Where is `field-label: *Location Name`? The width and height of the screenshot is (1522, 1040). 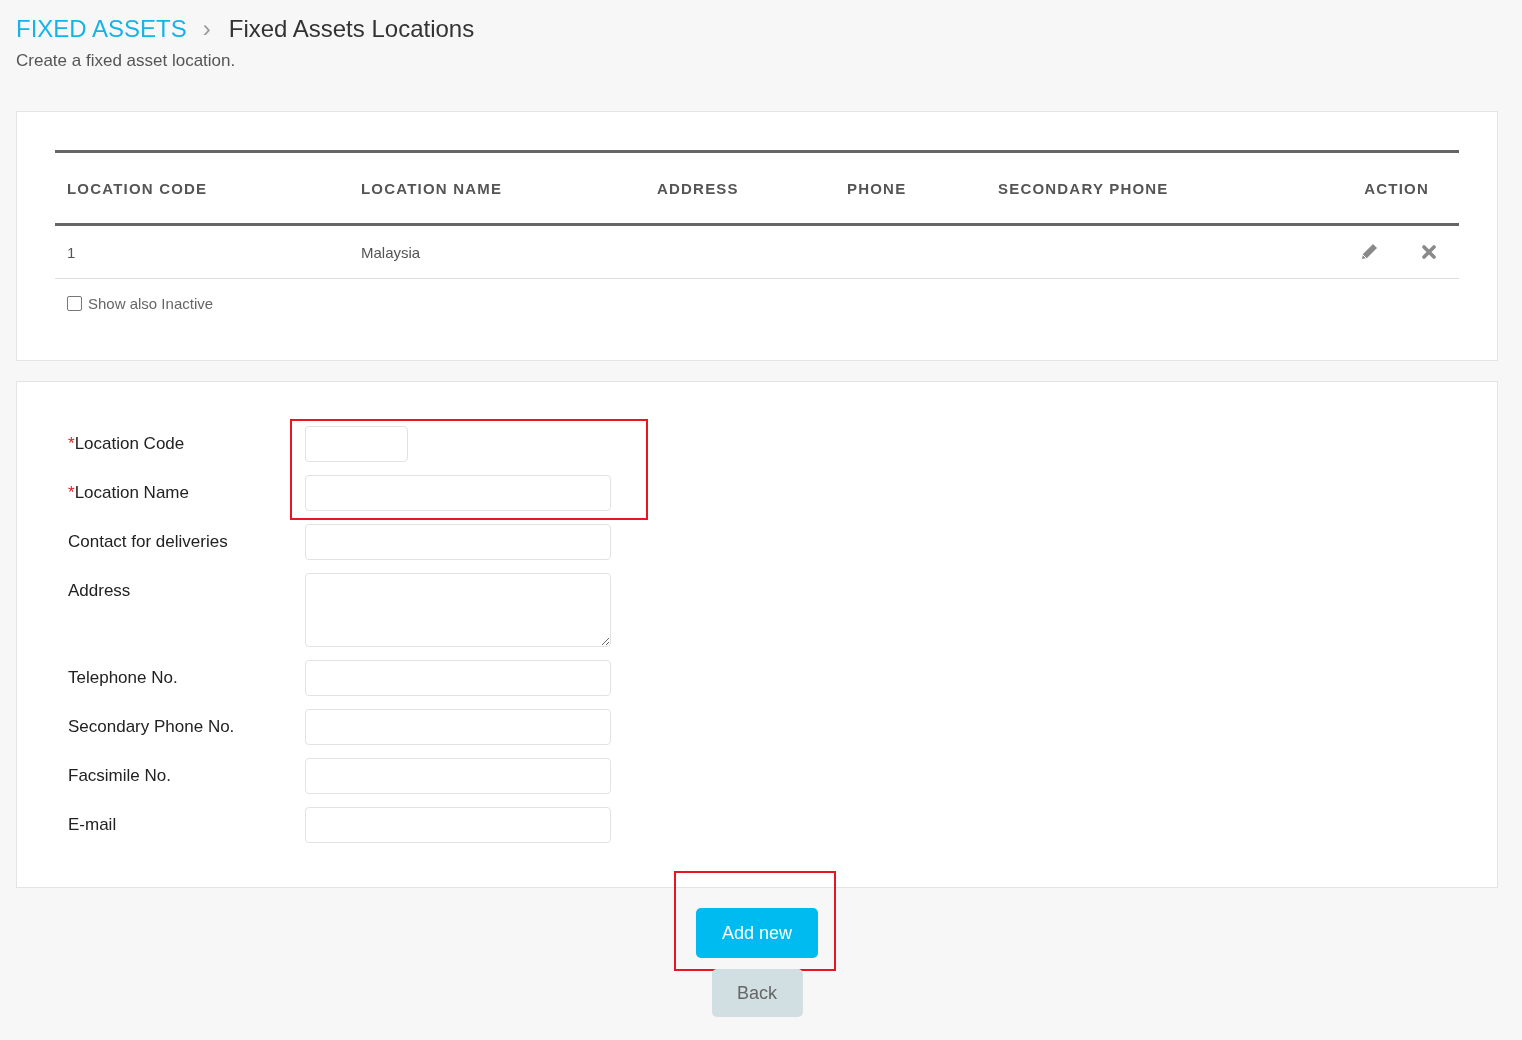
field-label: *Location Name is located at coordinates (129, 493).